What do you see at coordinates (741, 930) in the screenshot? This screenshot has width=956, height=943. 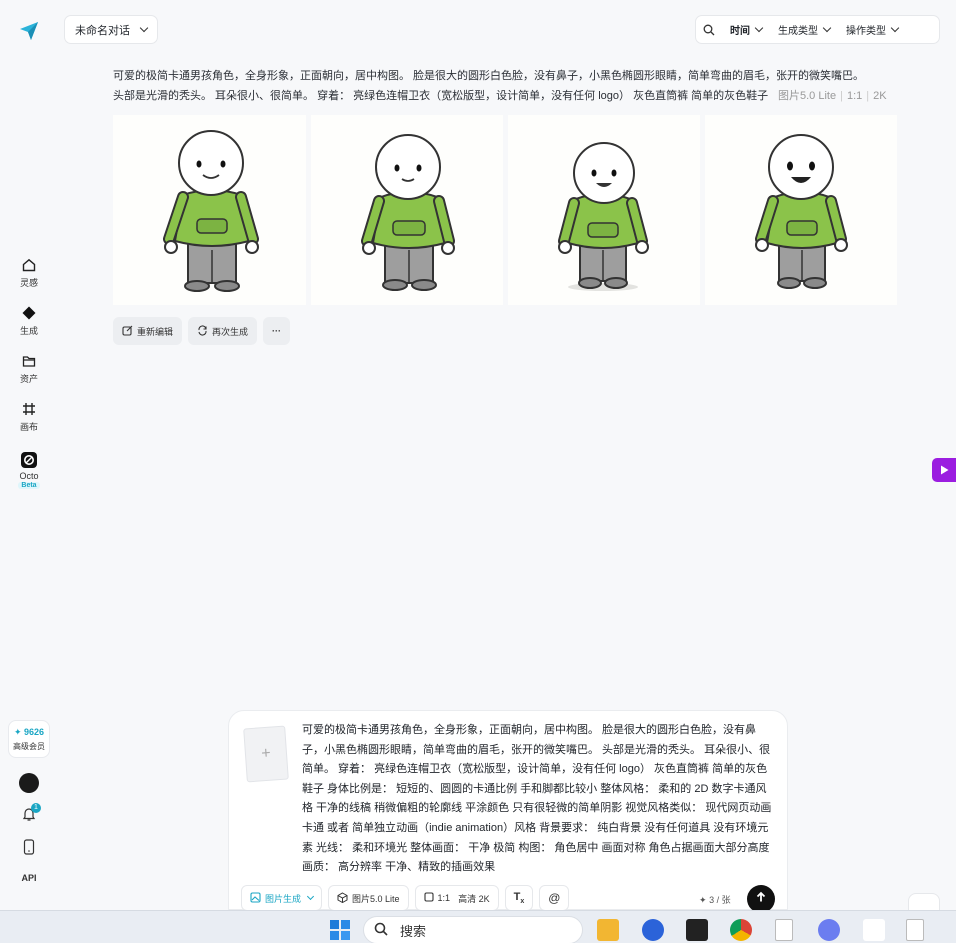 I see `chrome-icon` at bounding box center [741, 930].